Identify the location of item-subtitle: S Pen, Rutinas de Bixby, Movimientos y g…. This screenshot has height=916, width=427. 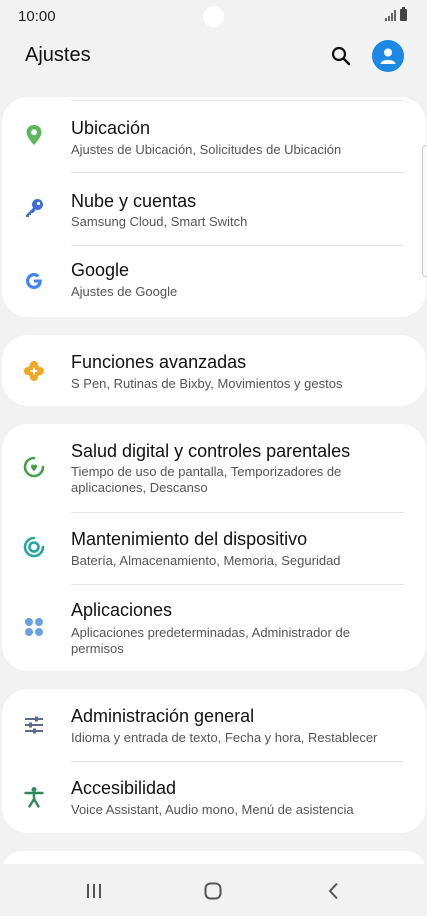
(207, 383).